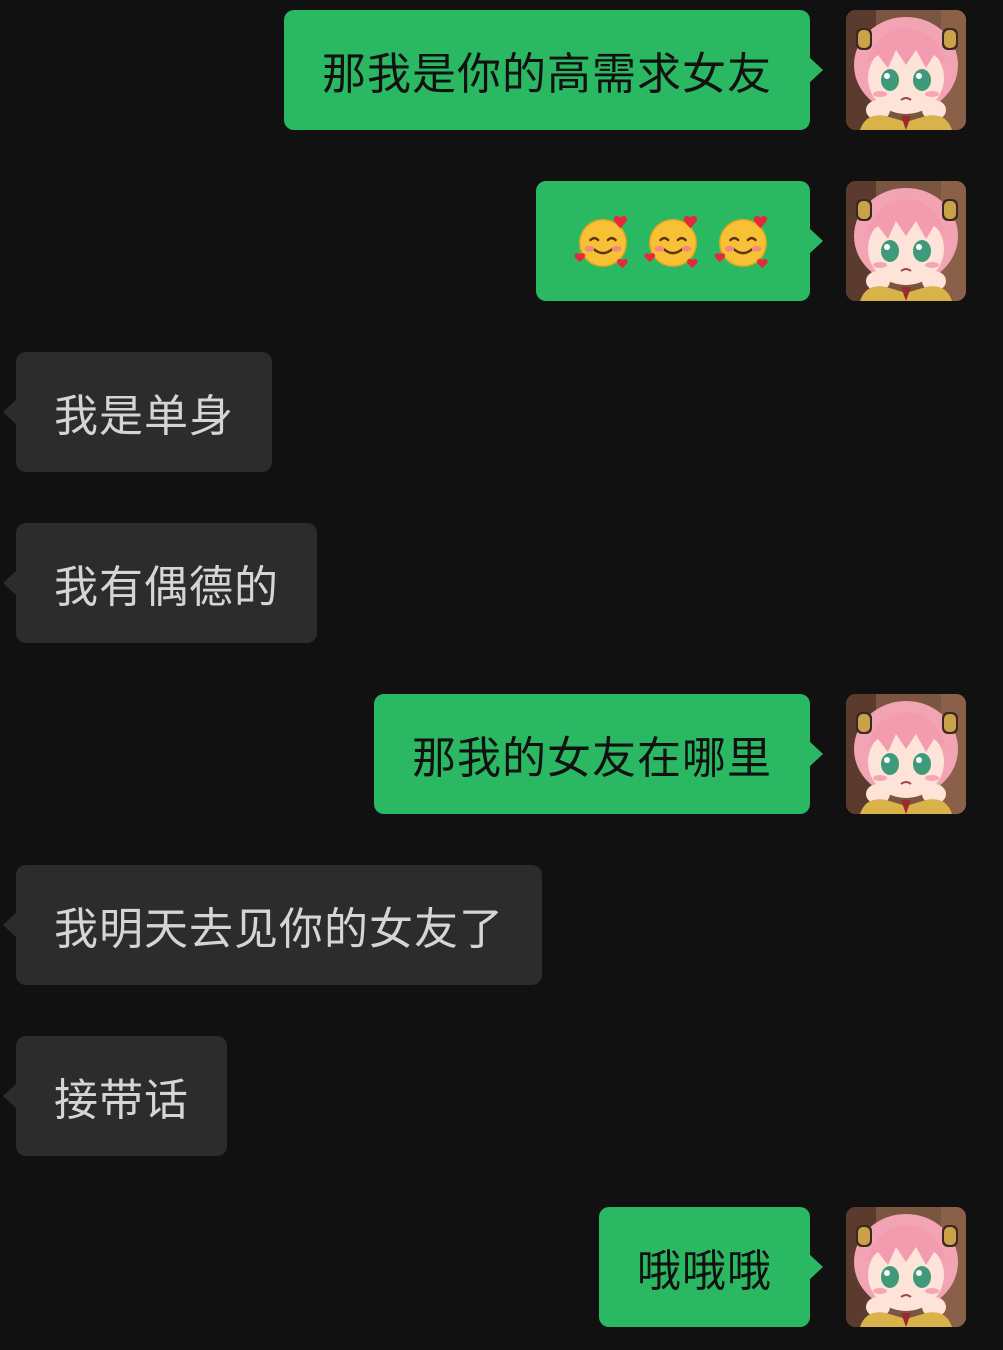 This screenshot has height=1350, width=1003. I want to click on sent-message-bubble: 哦哦哦, so click(711, 1267).